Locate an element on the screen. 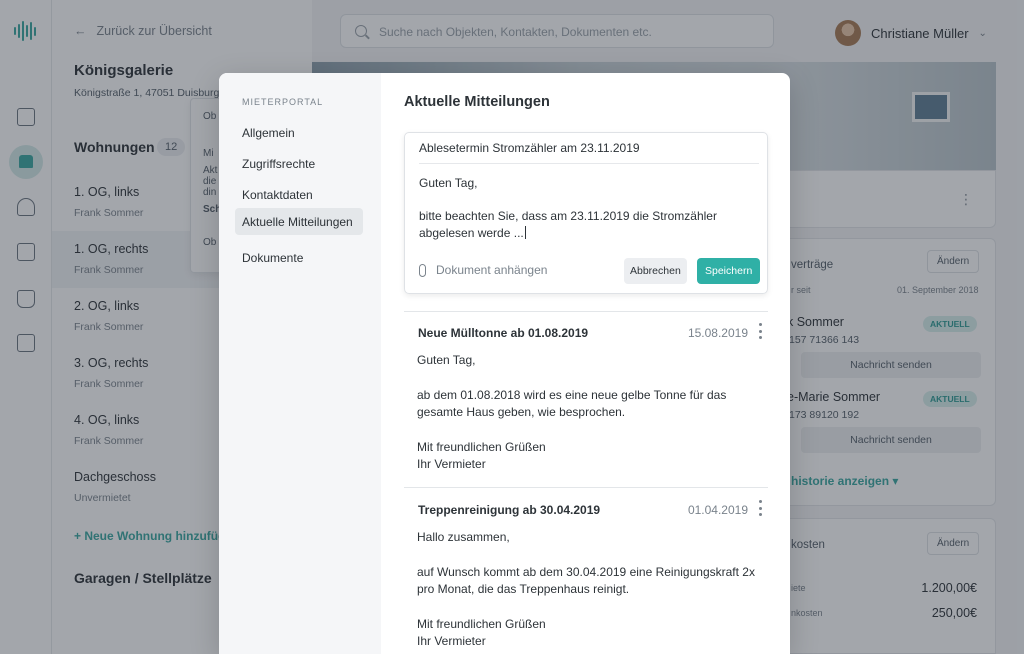  nav-kontaktdaten: Kontaktdaten is located at coordinates (299, 195).